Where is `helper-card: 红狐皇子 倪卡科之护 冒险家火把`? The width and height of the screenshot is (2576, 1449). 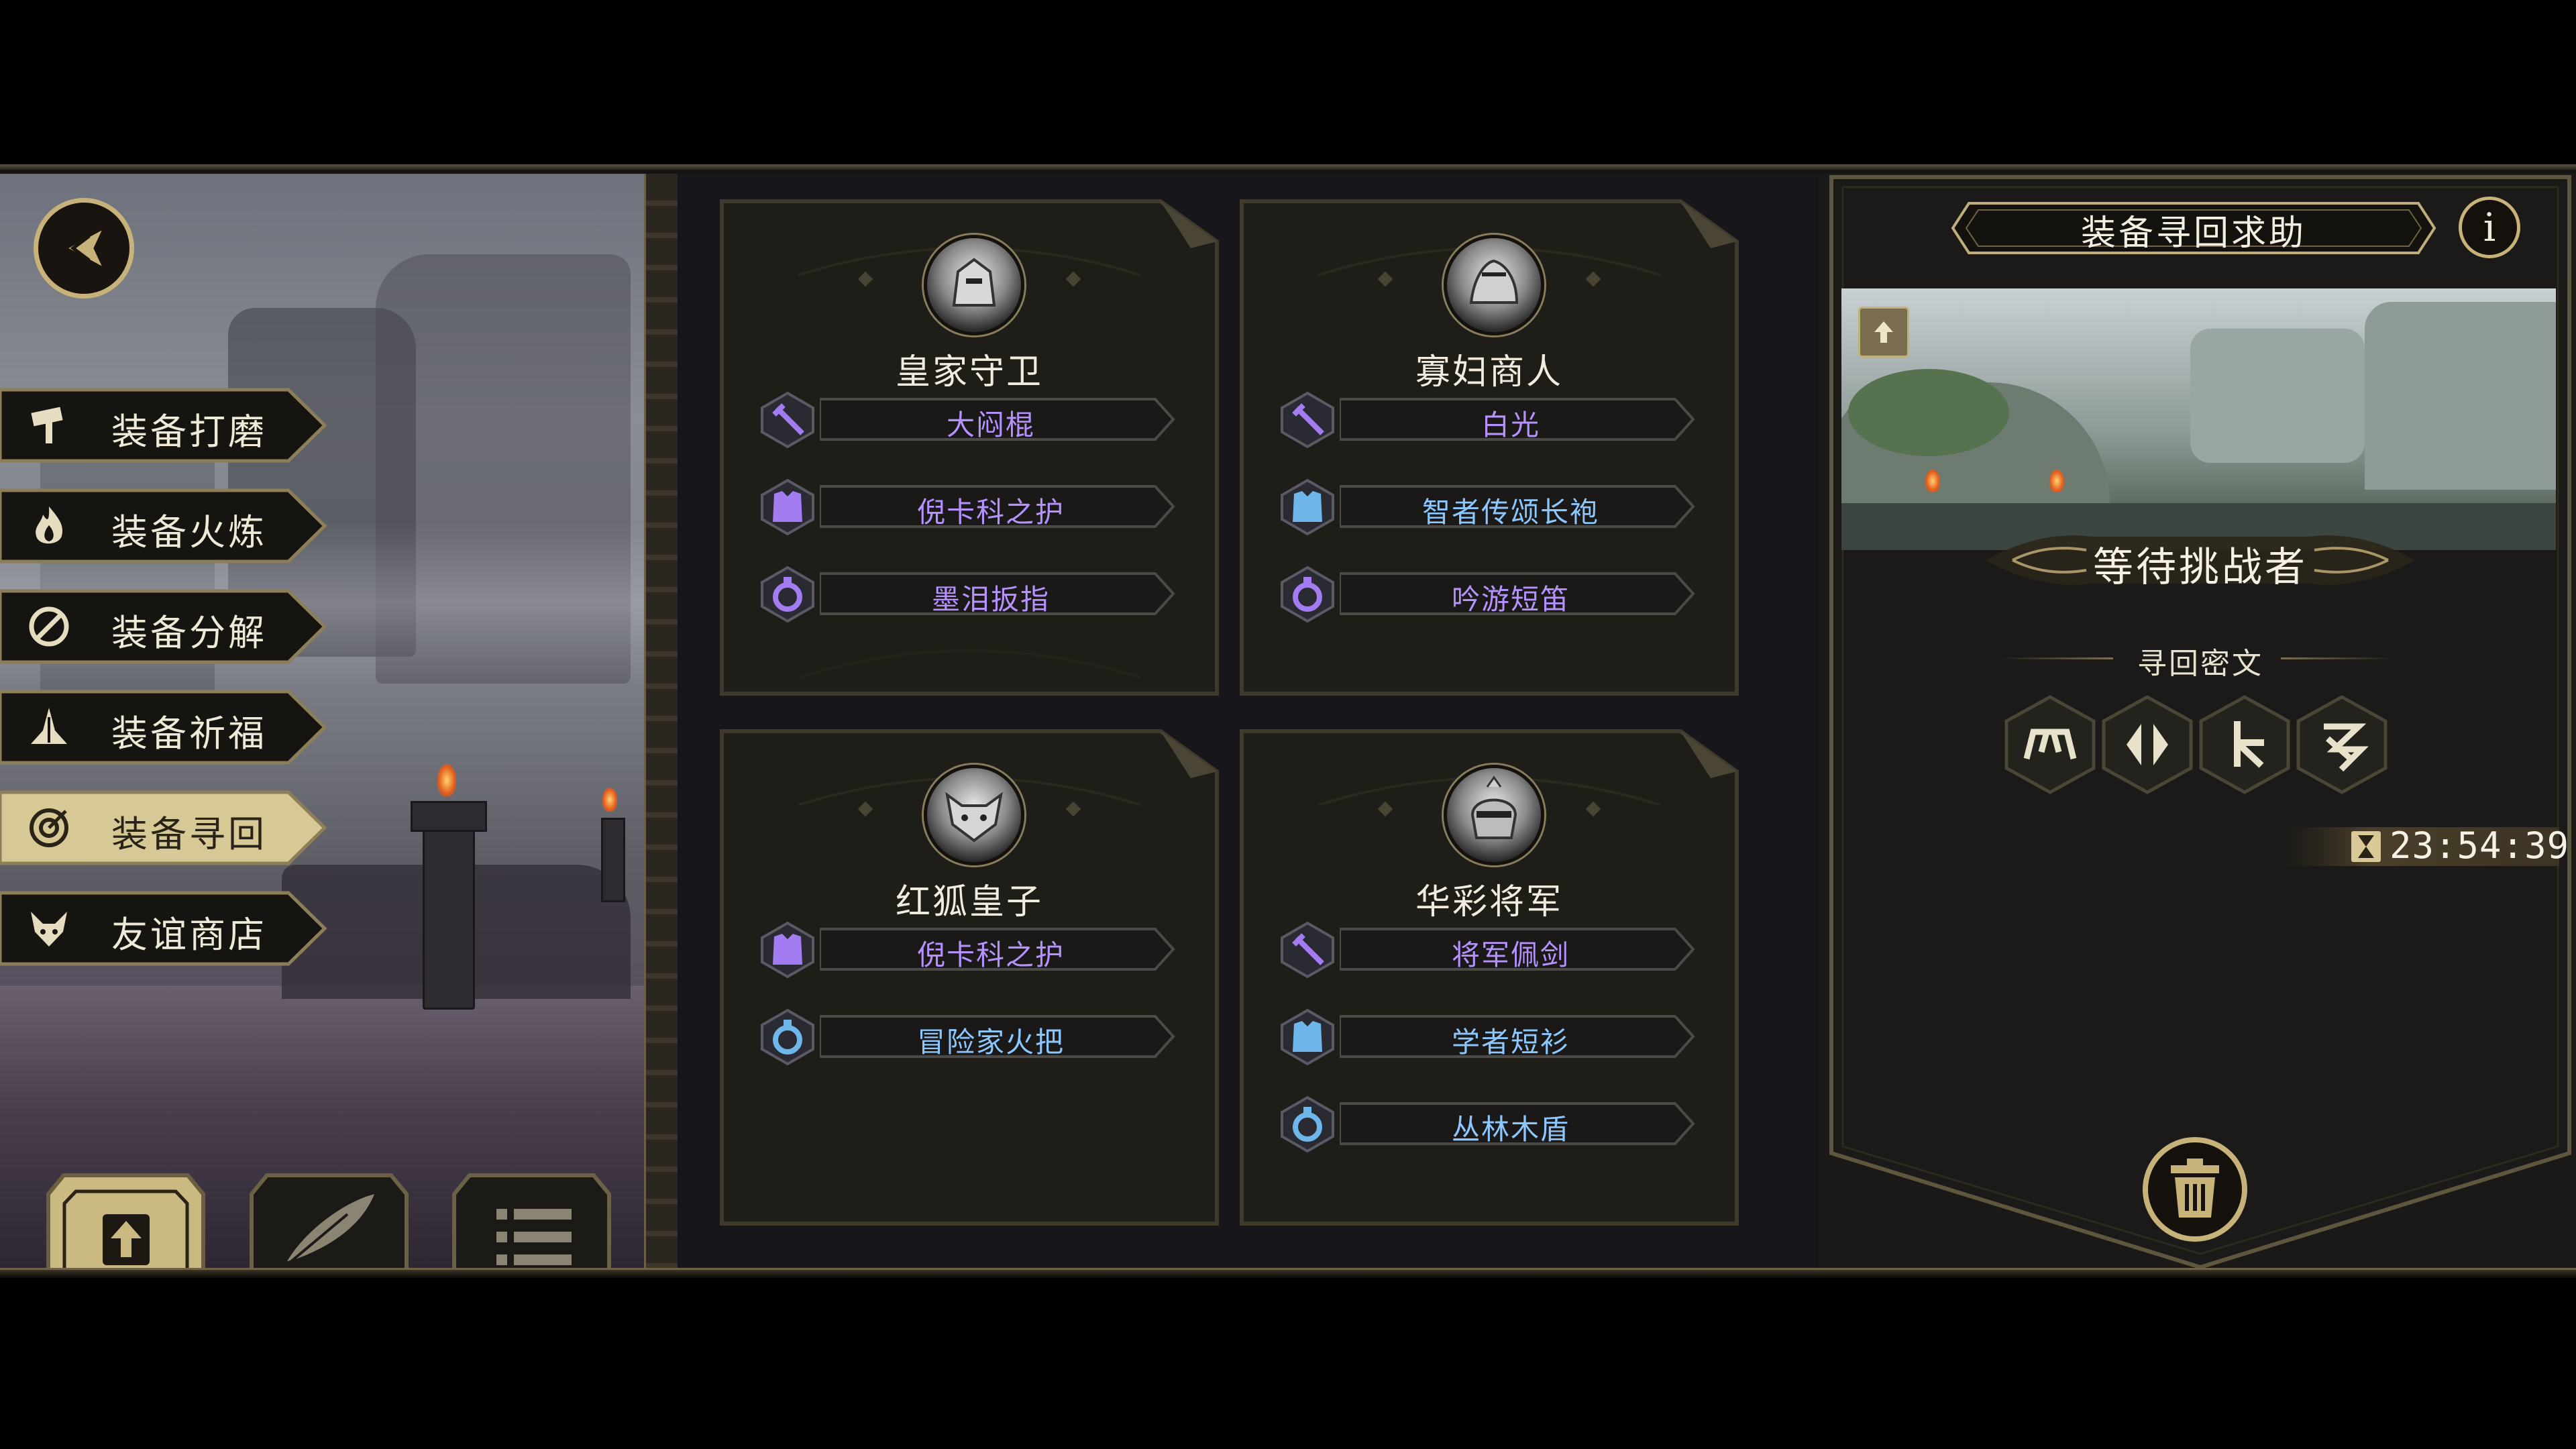
helper-card: 红狐皇子 倪卡科之护 冒险家火把 is located at coordinates (969, 976).